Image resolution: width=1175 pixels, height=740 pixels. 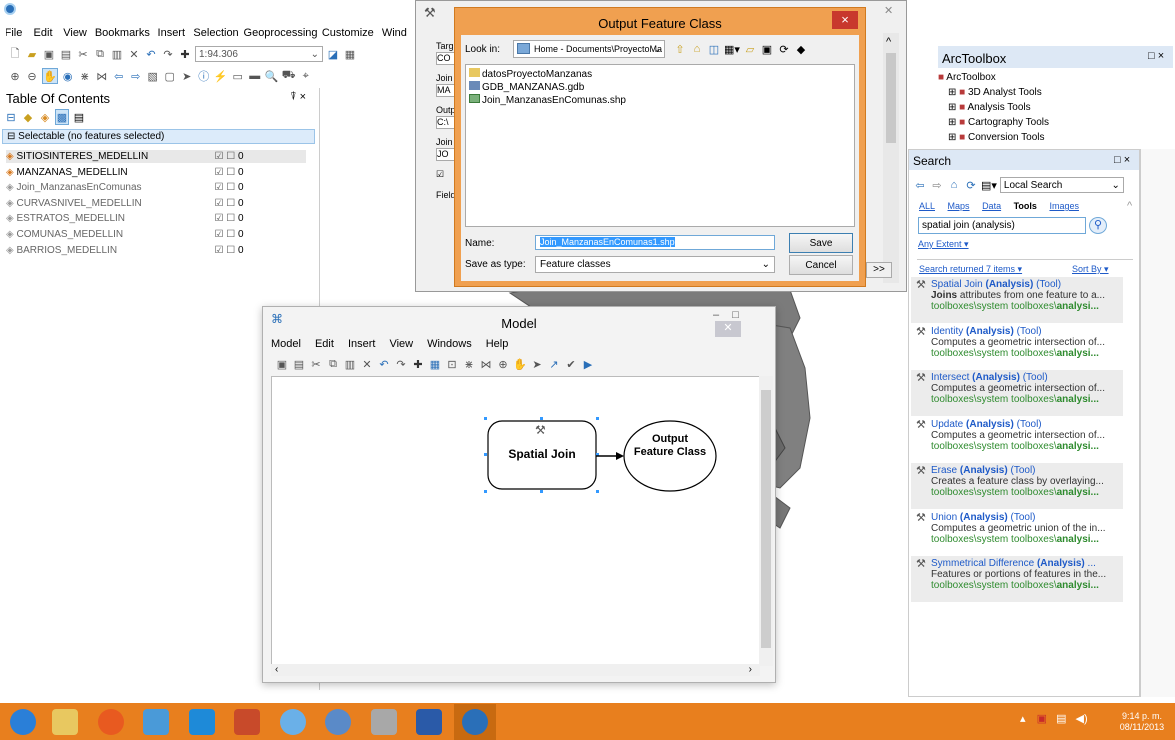 I want to click on file-item: GDB_MANZANAS.gdb, so click(x=660, y=87).